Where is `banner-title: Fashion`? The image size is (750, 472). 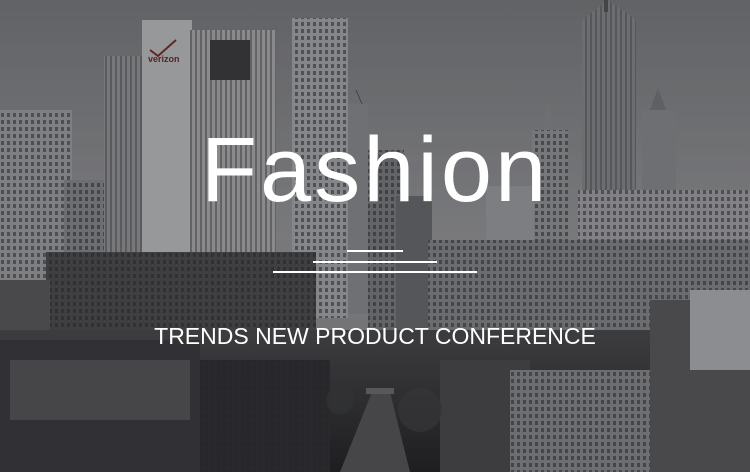
banner-title: Fashion is located at coordinates (375, 170).